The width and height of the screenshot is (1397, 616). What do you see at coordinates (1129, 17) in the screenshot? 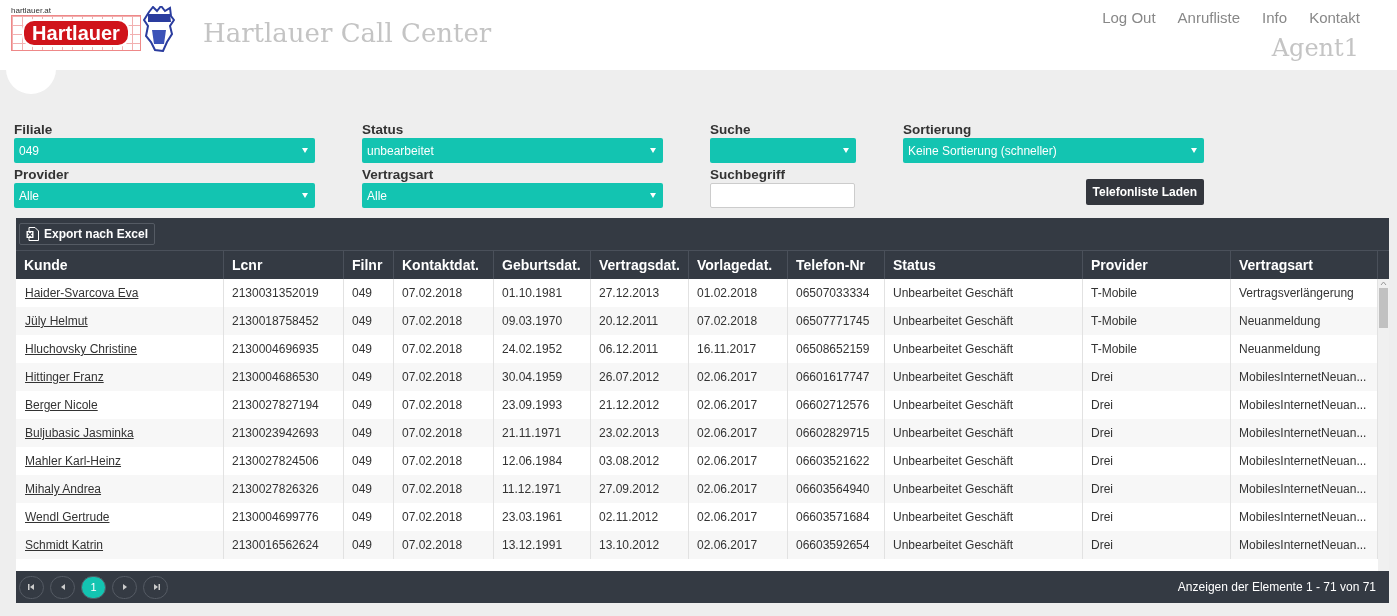
I see `nav-link: Log Out` at bounding box center [1129, 17].